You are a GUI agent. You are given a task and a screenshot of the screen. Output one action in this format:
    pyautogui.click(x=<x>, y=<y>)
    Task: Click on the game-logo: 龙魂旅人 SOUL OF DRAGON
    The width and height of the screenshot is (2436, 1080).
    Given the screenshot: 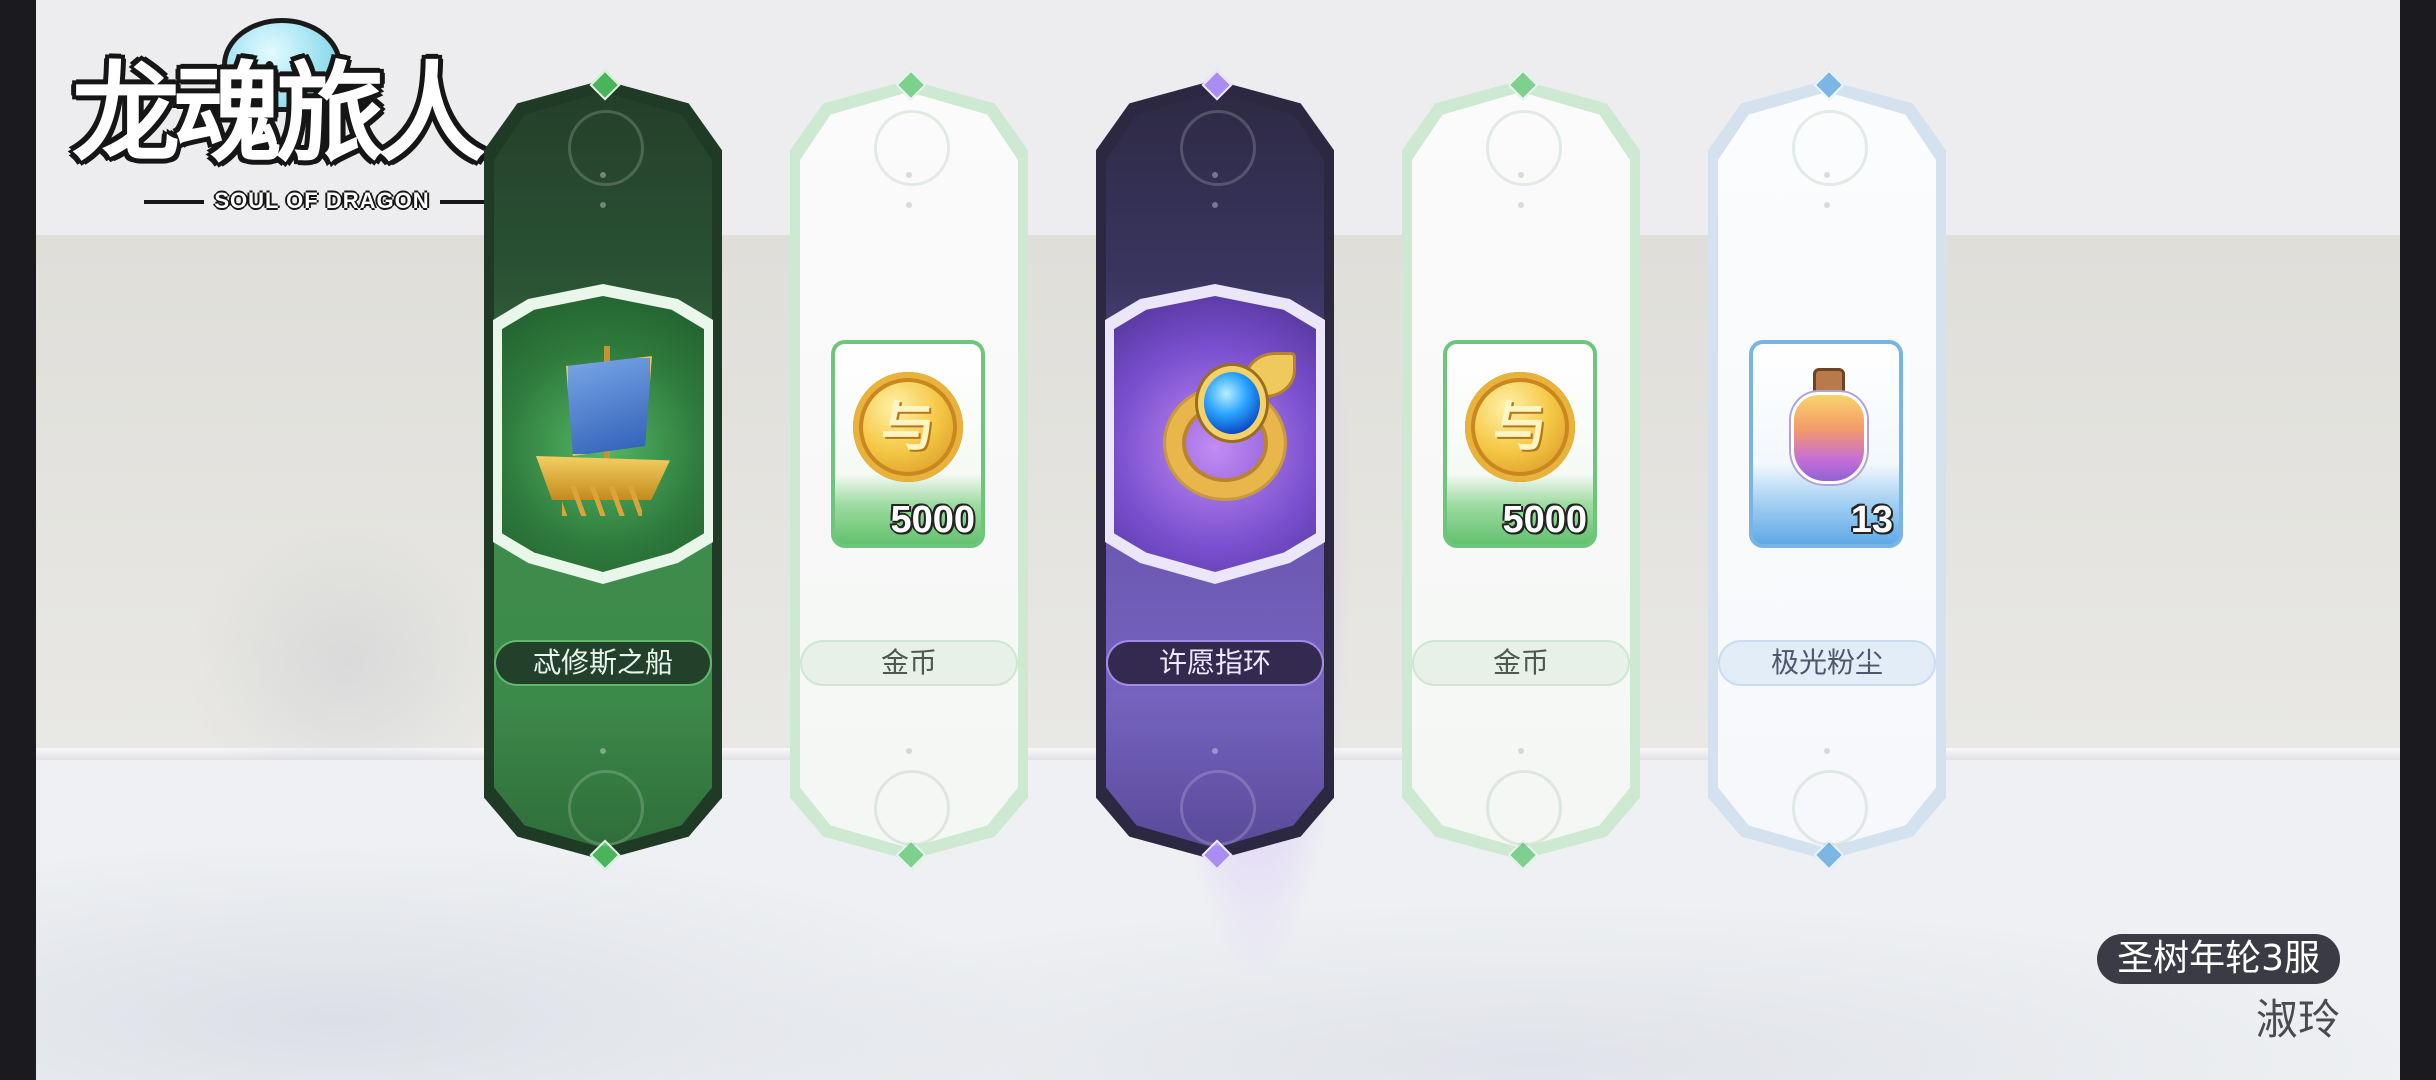 What is the action you would take?
    pyautogui.click(x=312, y=110)
    